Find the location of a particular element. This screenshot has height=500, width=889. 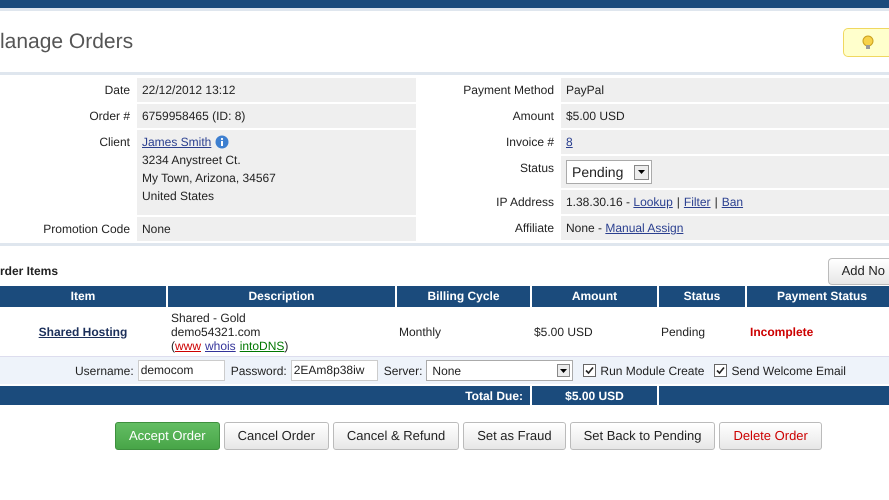

table-cell-text: Monthly is located at coordinates (420, 332).